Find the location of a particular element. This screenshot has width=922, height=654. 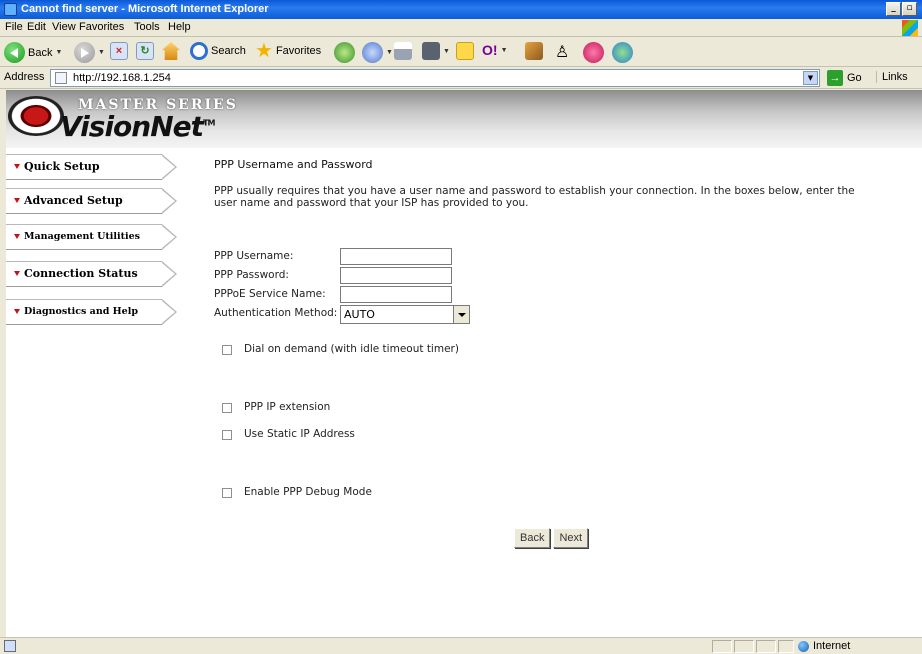

nav-management-utilities: Management Utilities is located at coordinates (91, 237).